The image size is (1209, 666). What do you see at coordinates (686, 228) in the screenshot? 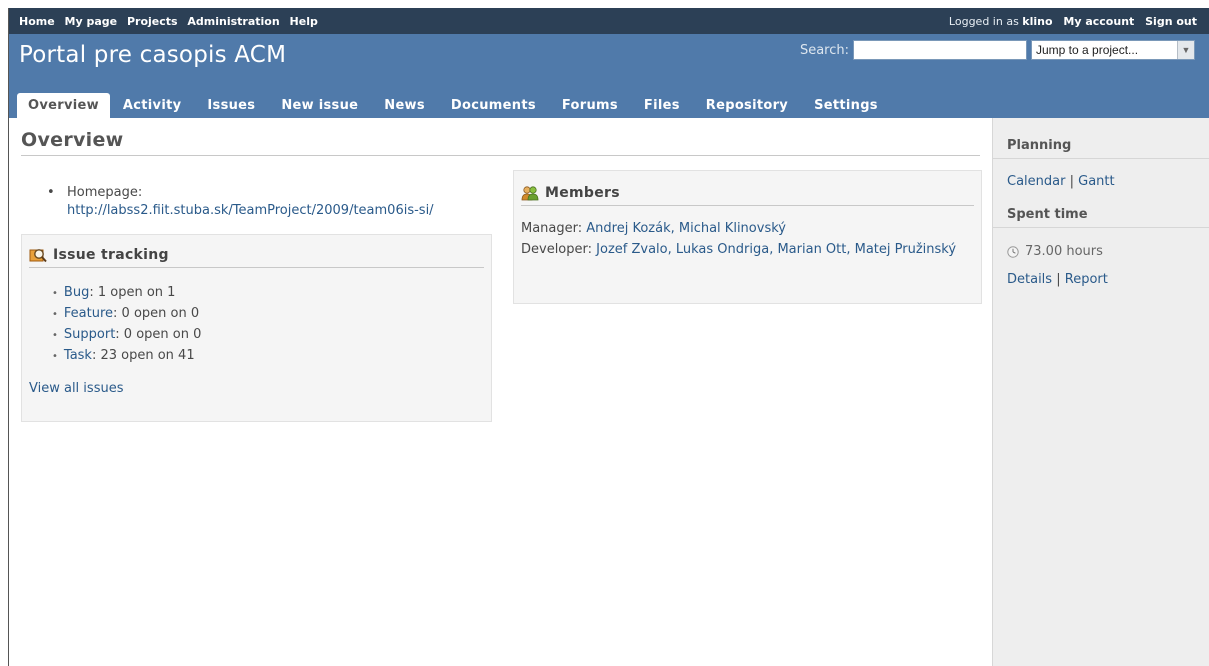
I see `manager-names: Andrej Kozák, Michal Klinovský` at bounding box center [686, 228].